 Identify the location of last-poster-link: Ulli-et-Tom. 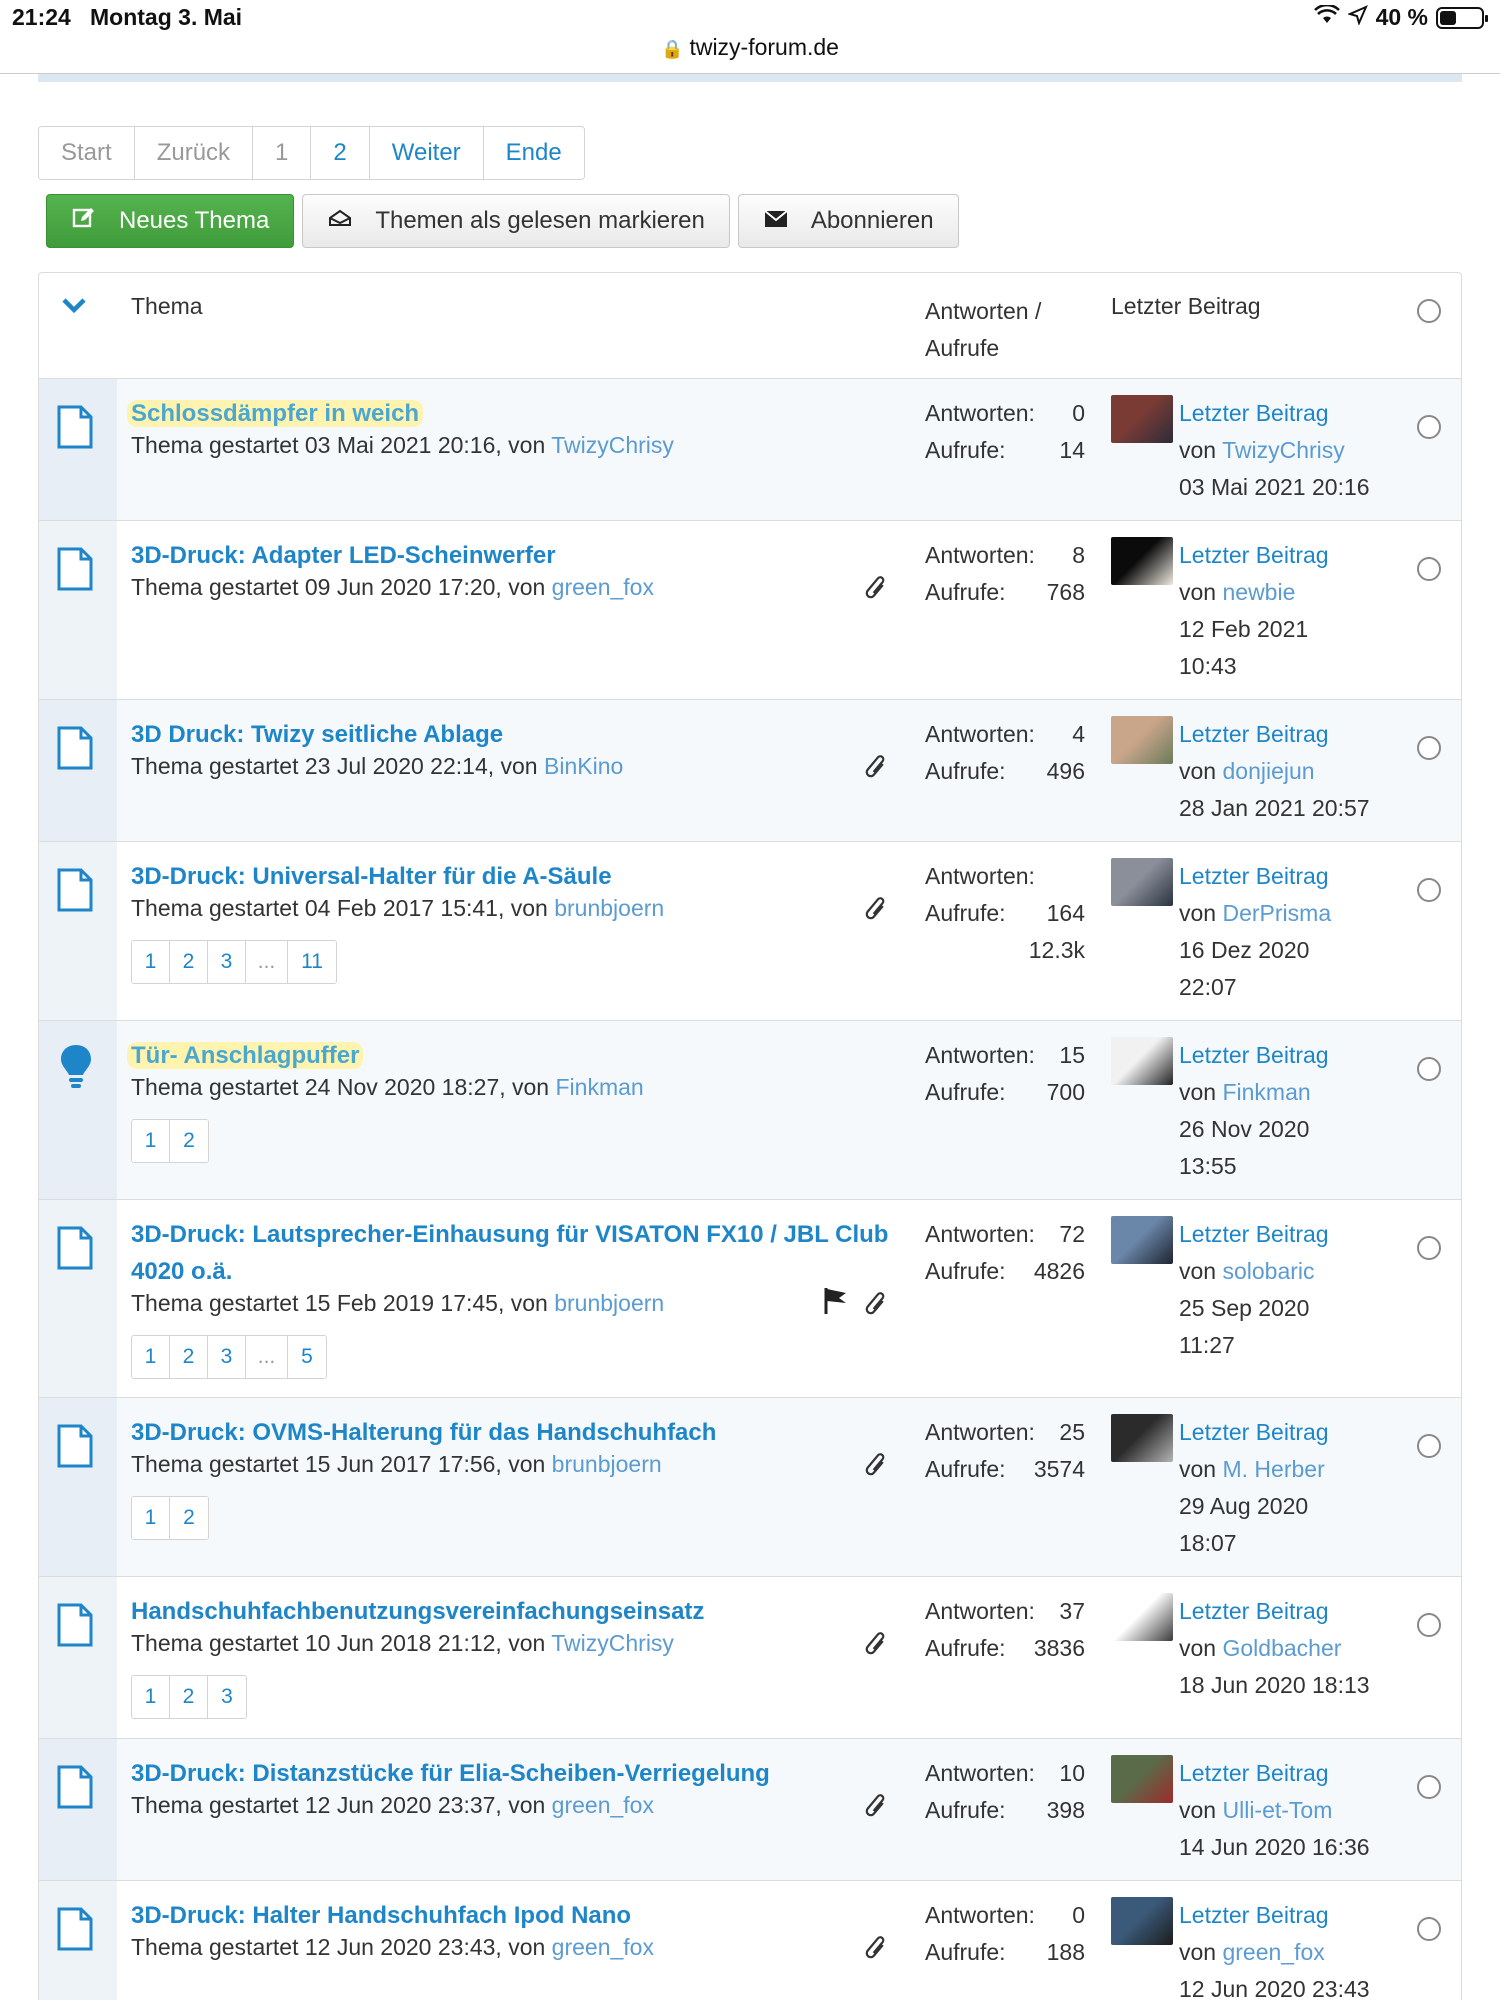
(1277, 1810).